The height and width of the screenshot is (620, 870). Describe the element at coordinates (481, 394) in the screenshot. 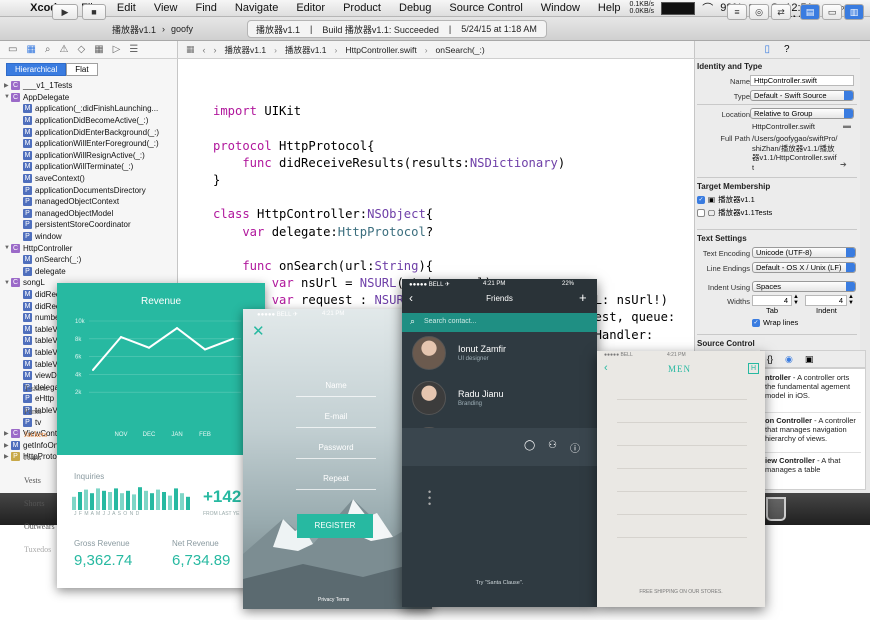

I see `friend-name: Radu Jianu` at that location.